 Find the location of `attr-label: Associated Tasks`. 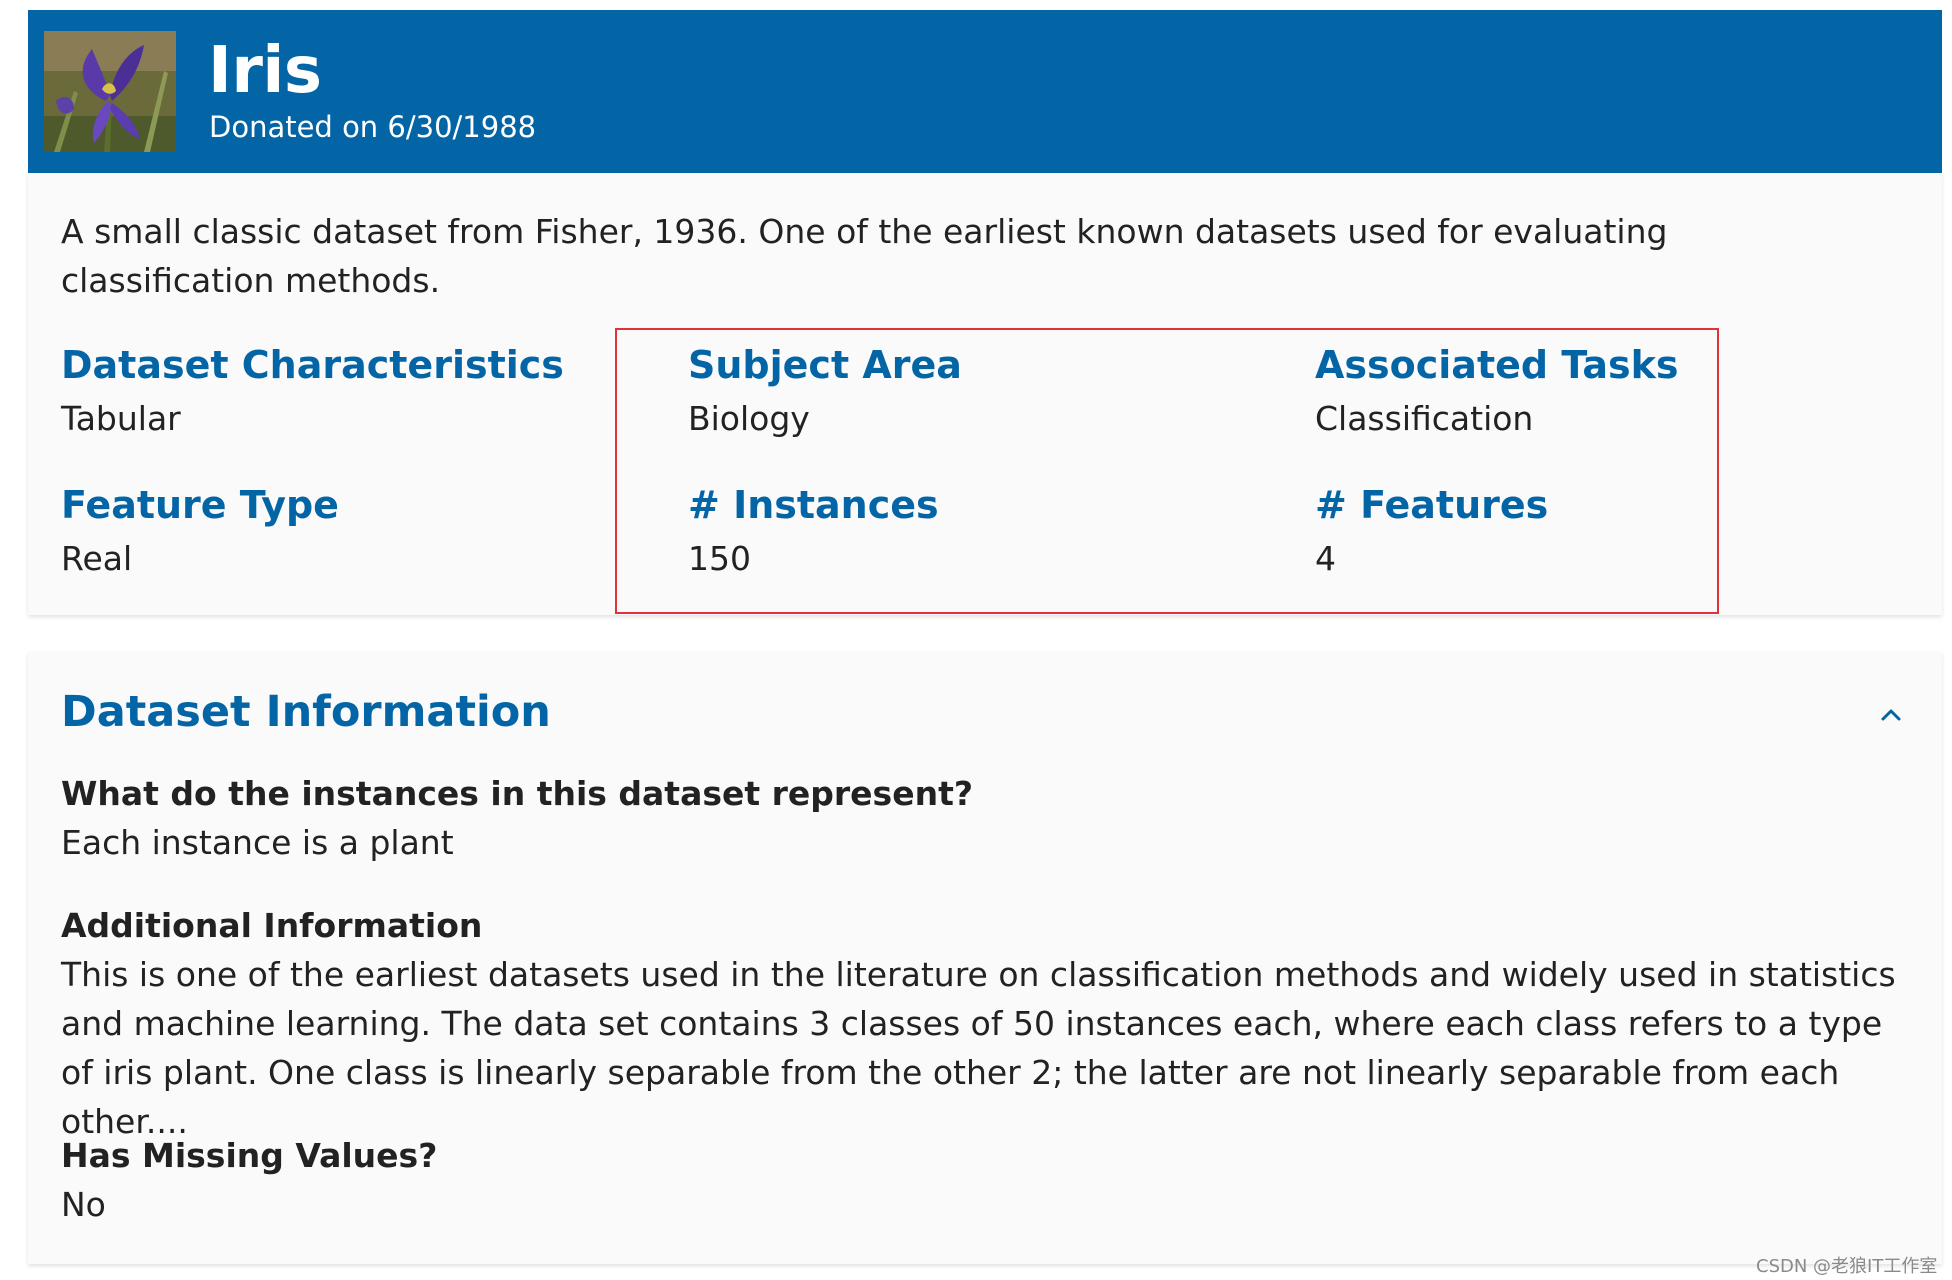

attr-label: Associated Tasks is located at coordinates (1497, 365).